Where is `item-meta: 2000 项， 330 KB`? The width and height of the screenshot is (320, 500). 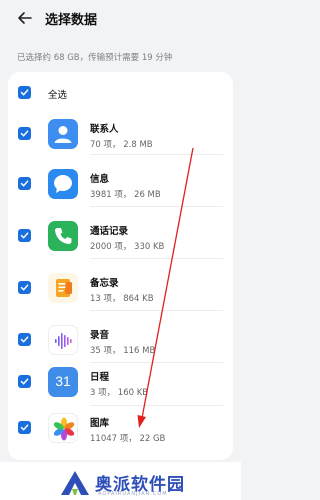
item-meta: 2000 项， 330 KB is located at coordinates (127, 247).